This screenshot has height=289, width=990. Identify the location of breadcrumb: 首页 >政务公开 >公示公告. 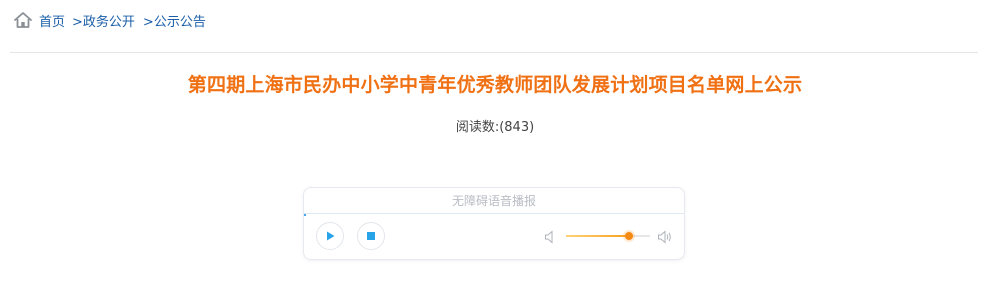
(110, 20).